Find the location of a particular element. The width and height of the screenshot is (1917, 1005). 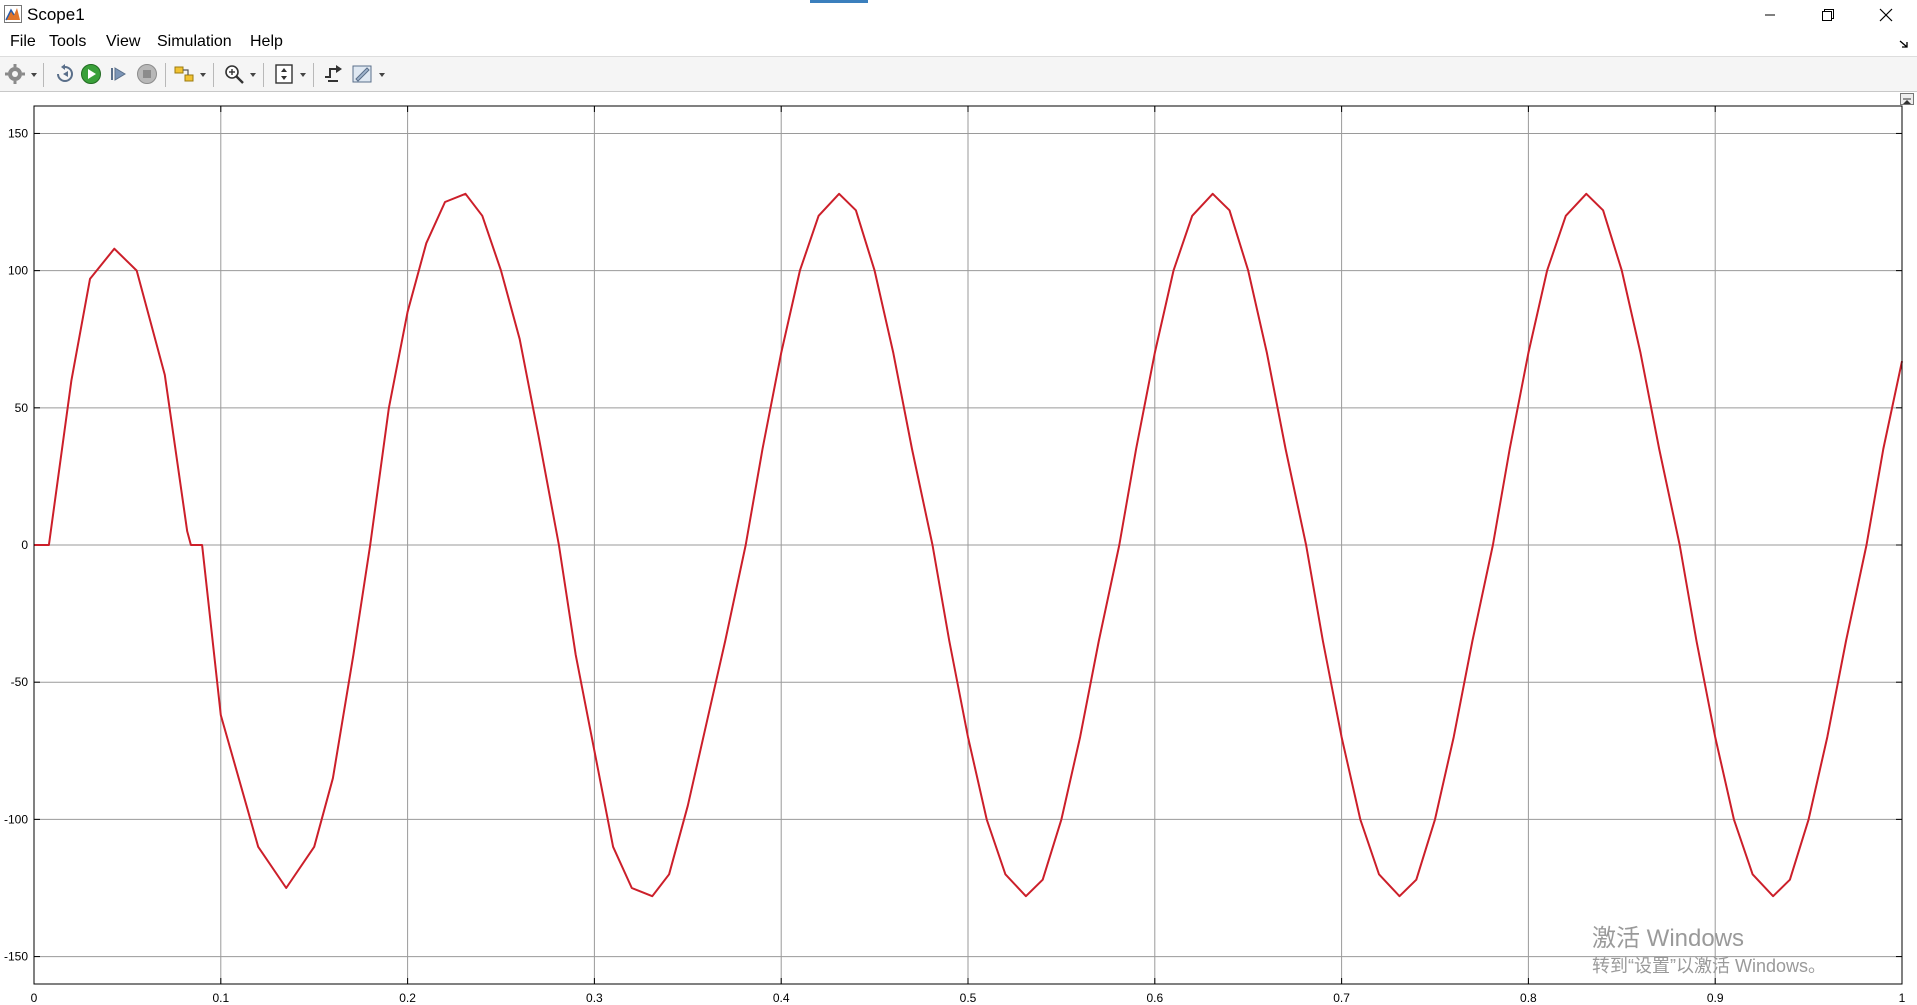

x-tick-label: 0 is located at coordinates (34, 998).